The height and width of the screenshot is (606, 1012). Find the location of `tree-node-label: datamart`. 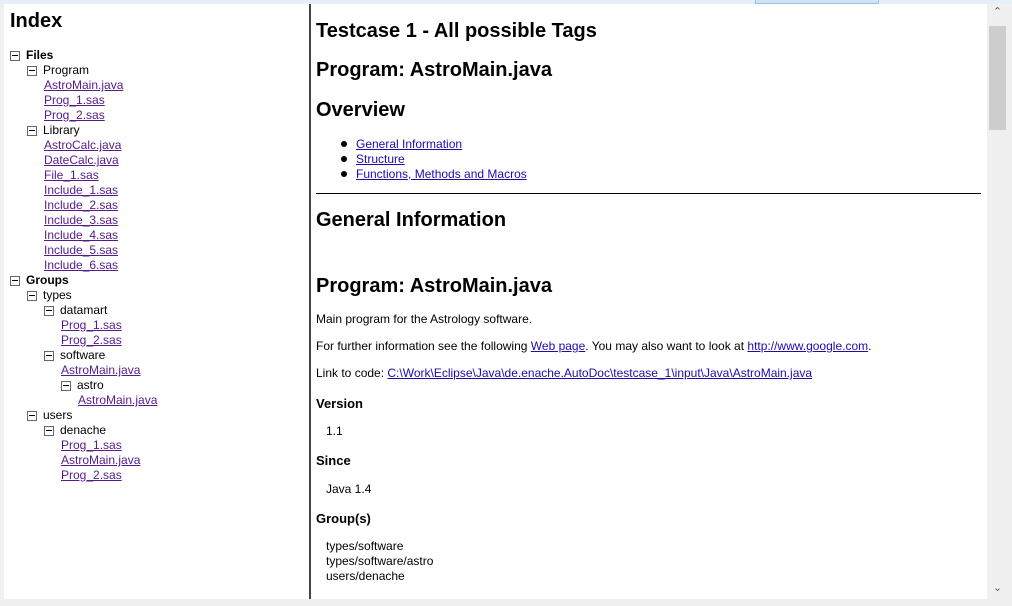

tree-node-label: datamart is located at coordinates (84, 310).